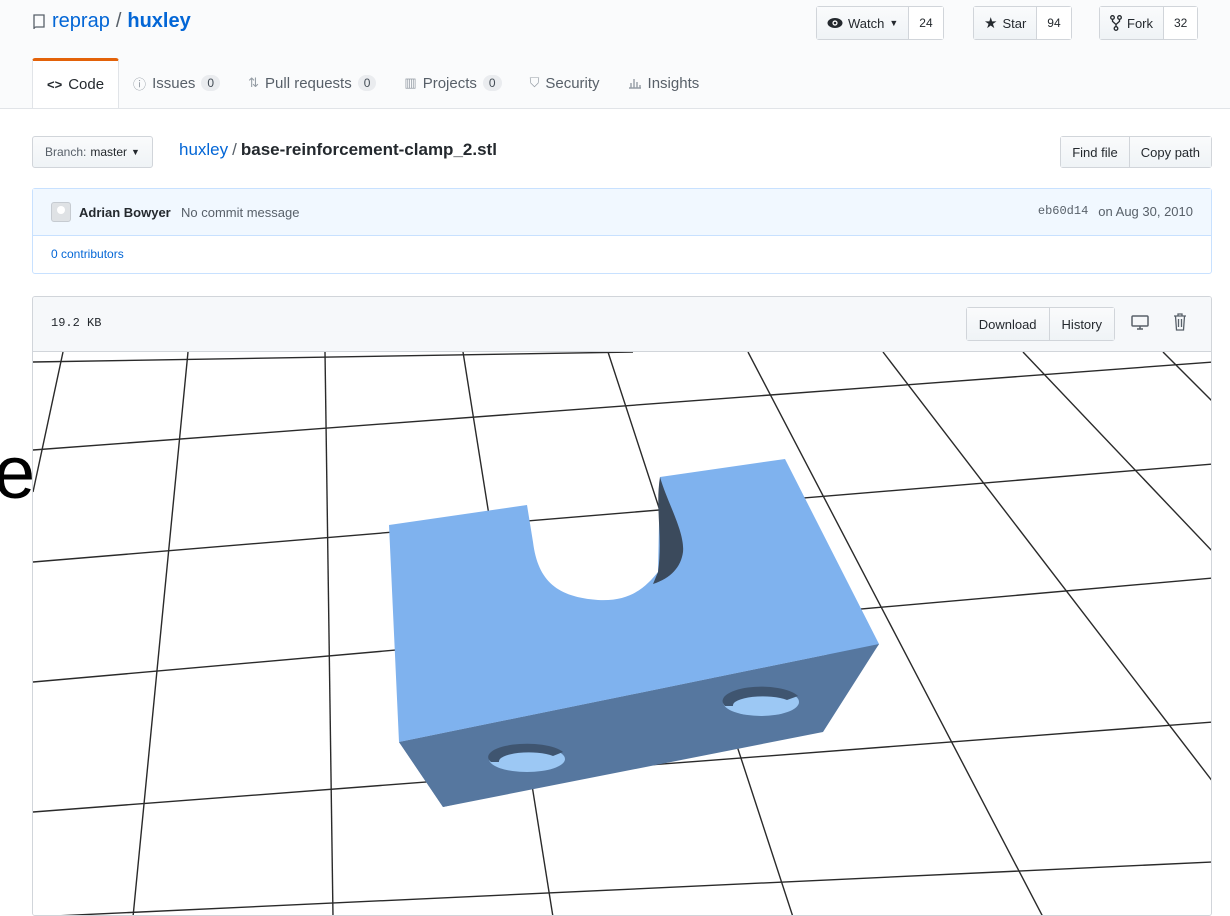  I want to click on tab-issues-label: Issues, so click(174, 83).